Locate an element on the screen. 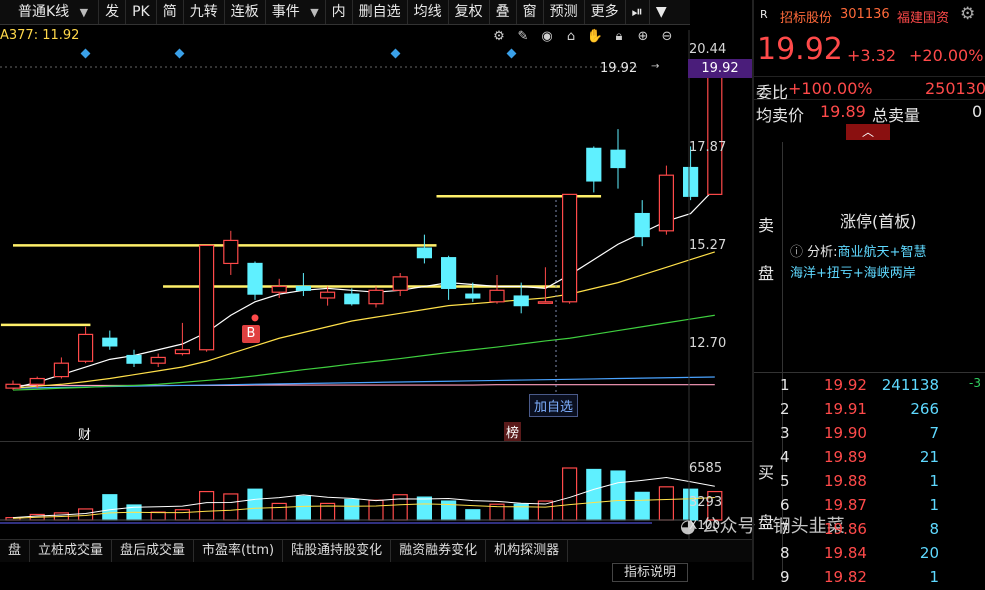  avg-price: 19.89 is located at coordinates (843, 111).